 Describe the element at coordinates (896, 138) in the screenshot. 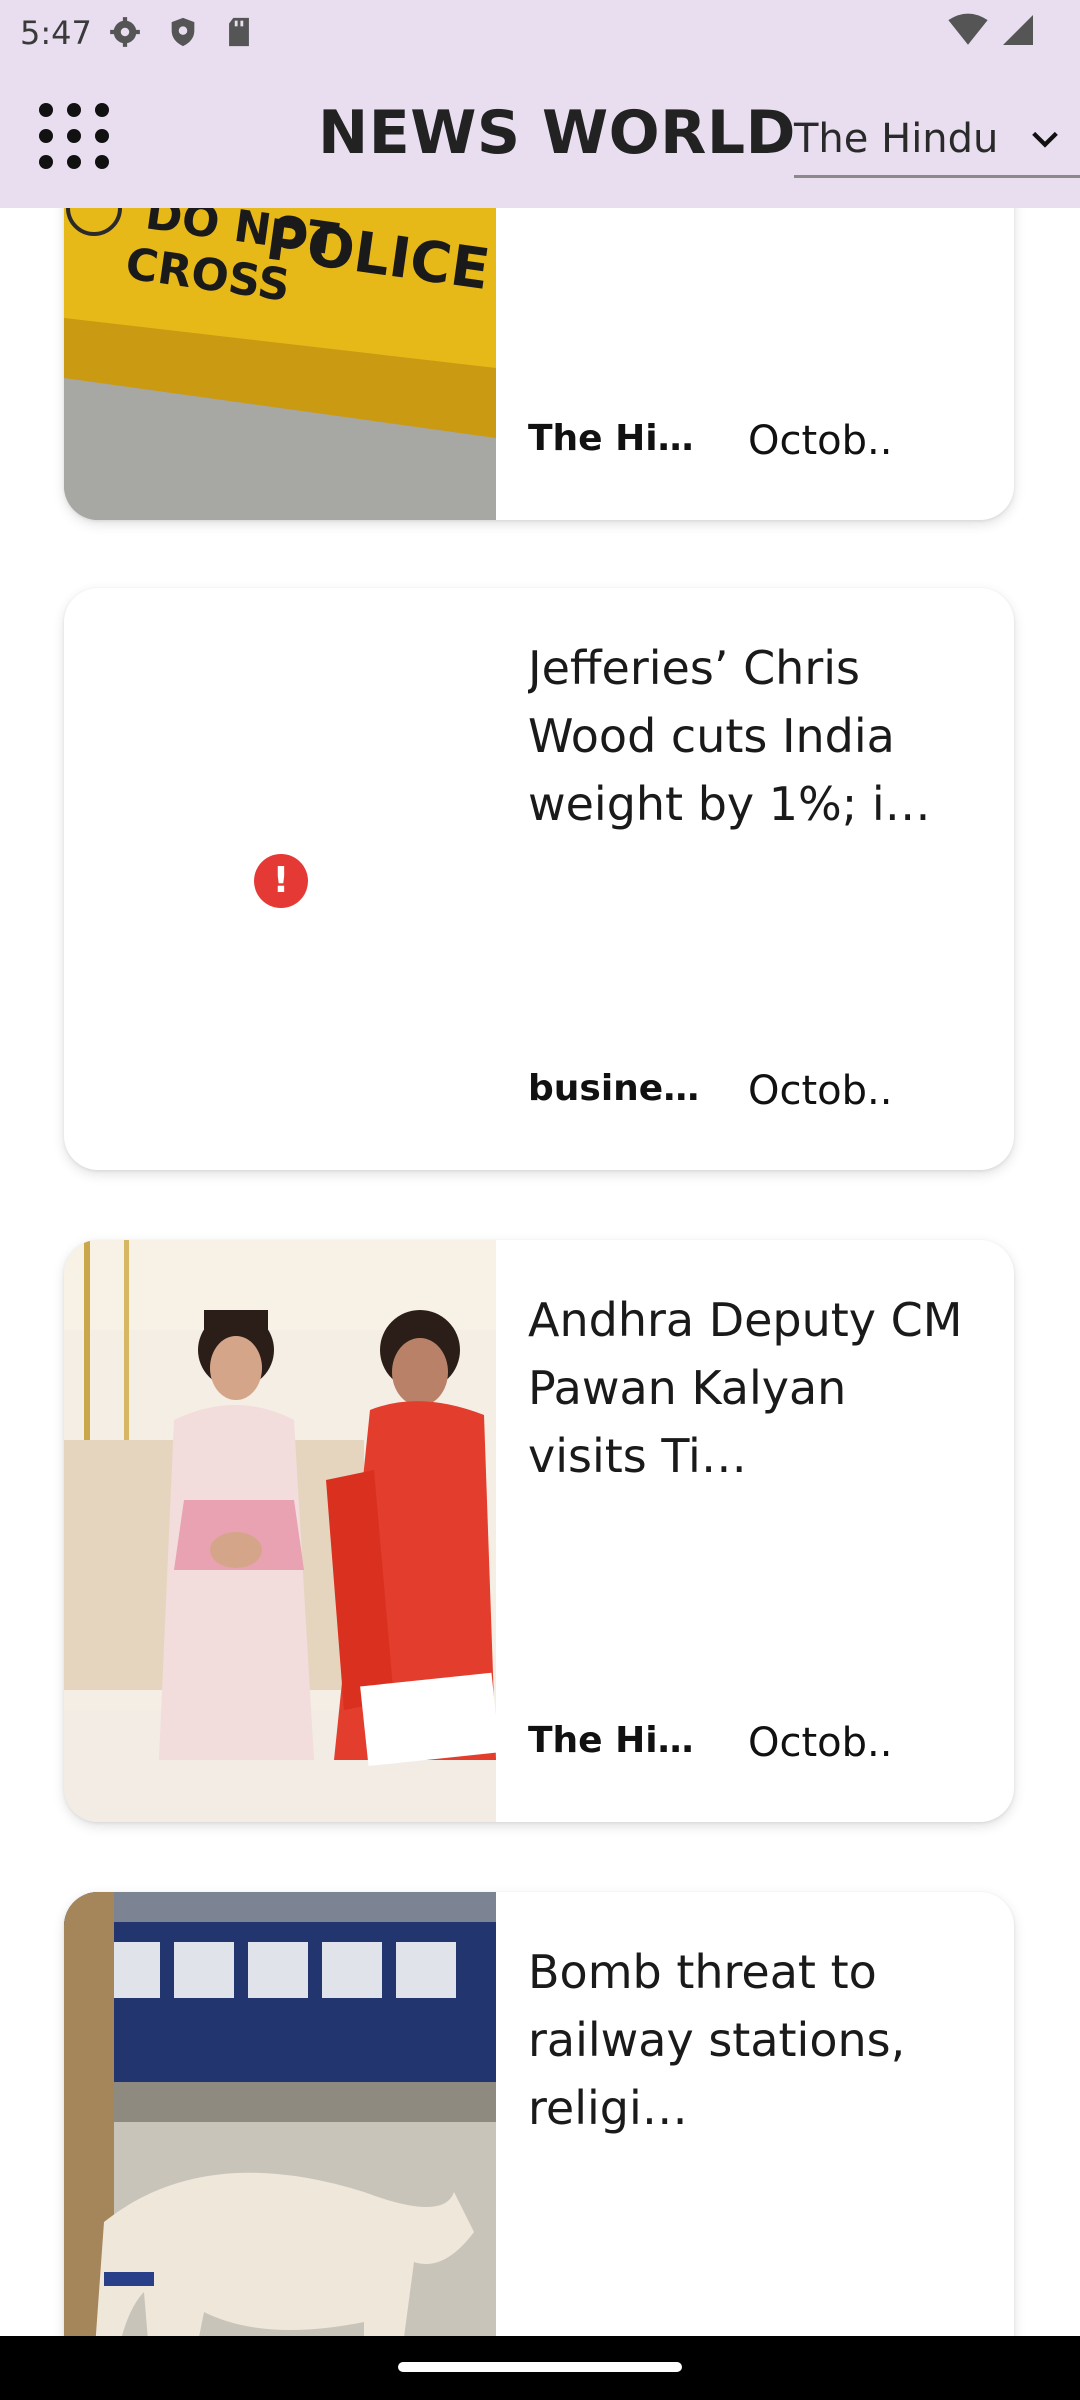

I see `selected-source: The Hindu` at that location.